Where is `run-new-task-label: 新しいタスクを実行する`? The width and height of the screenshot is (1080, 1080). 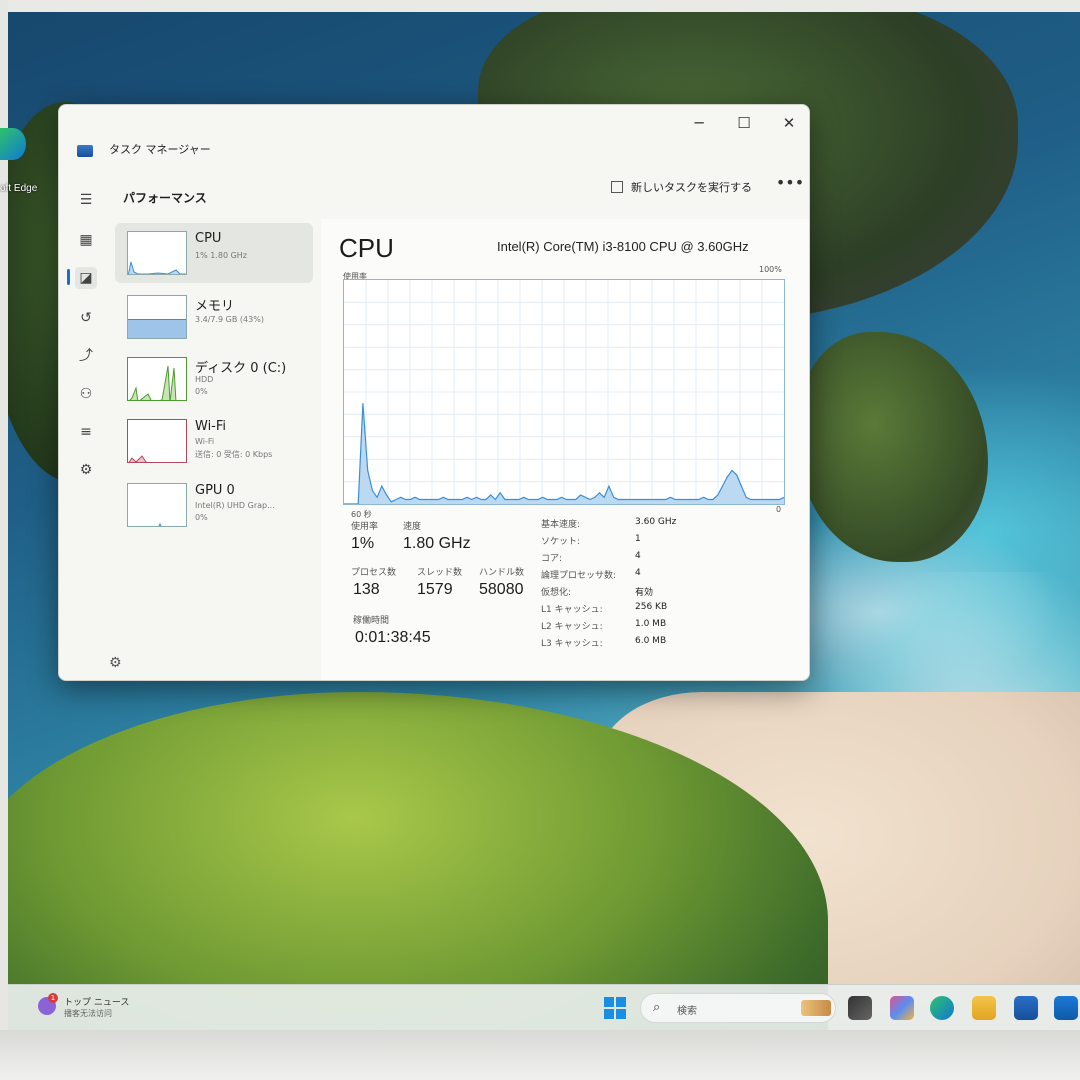
run-new-task-label: 新しいタスクを実行する is located at coordinates (691, 187).